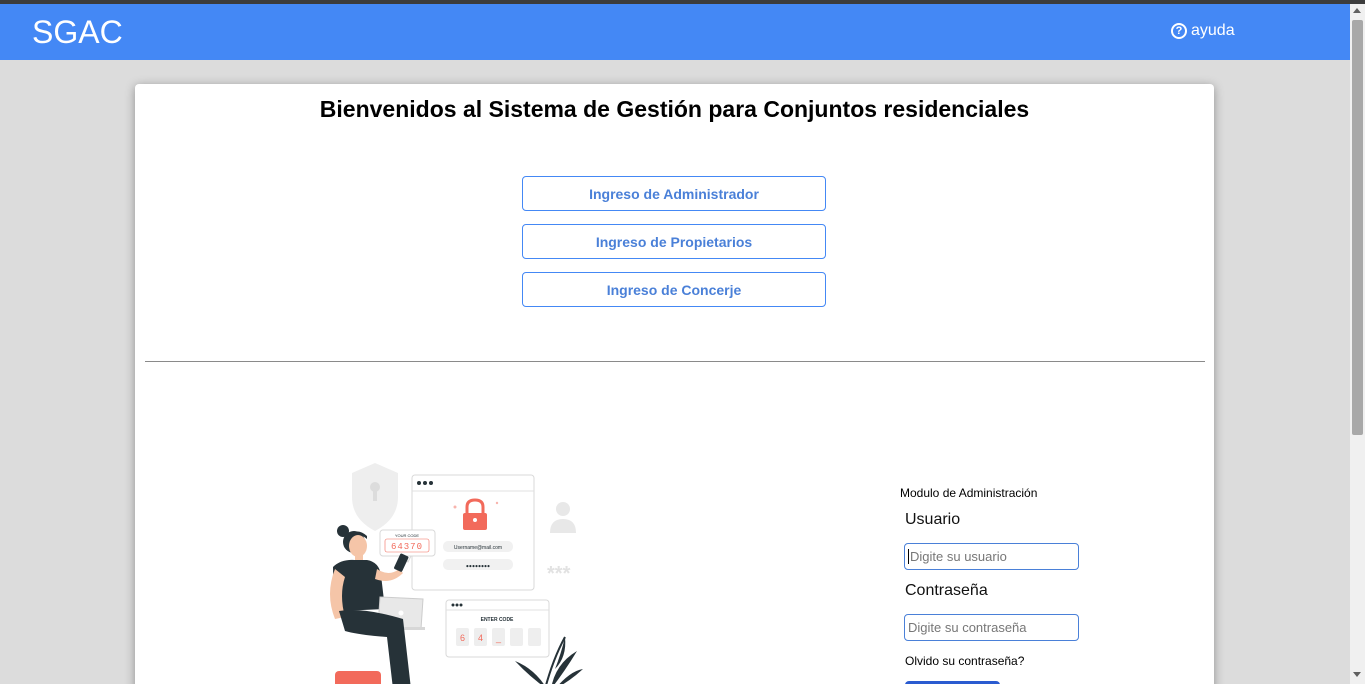  Describe the element at coordinates (933, 519) in the screenshot. I see `username-label: Usuario` at that location.